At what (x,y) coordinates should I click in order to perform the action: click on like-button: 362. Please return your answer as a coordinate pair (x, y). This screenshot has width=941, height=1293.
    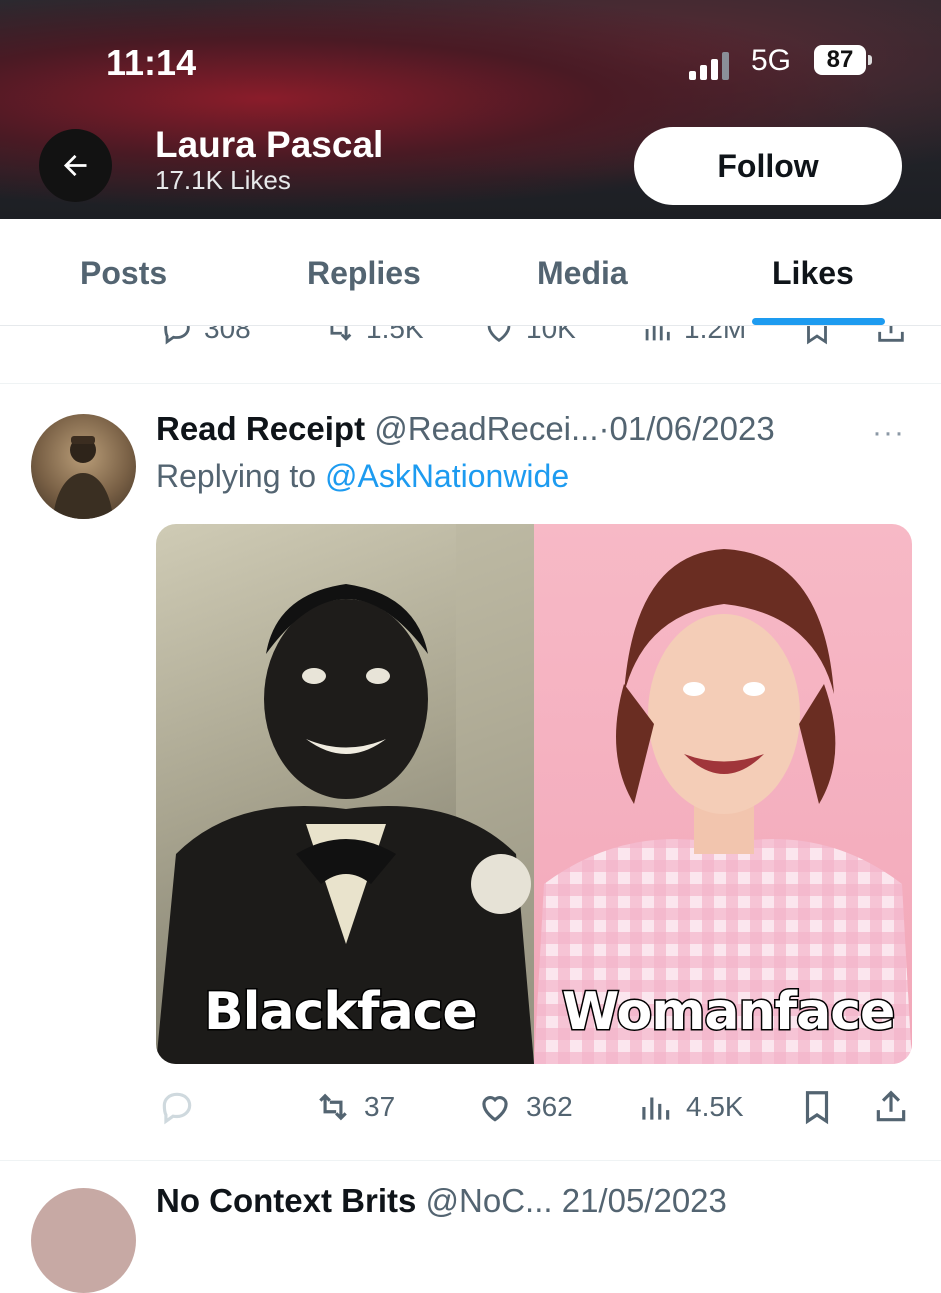
    Looking at the image, I should click on (524, 1107).